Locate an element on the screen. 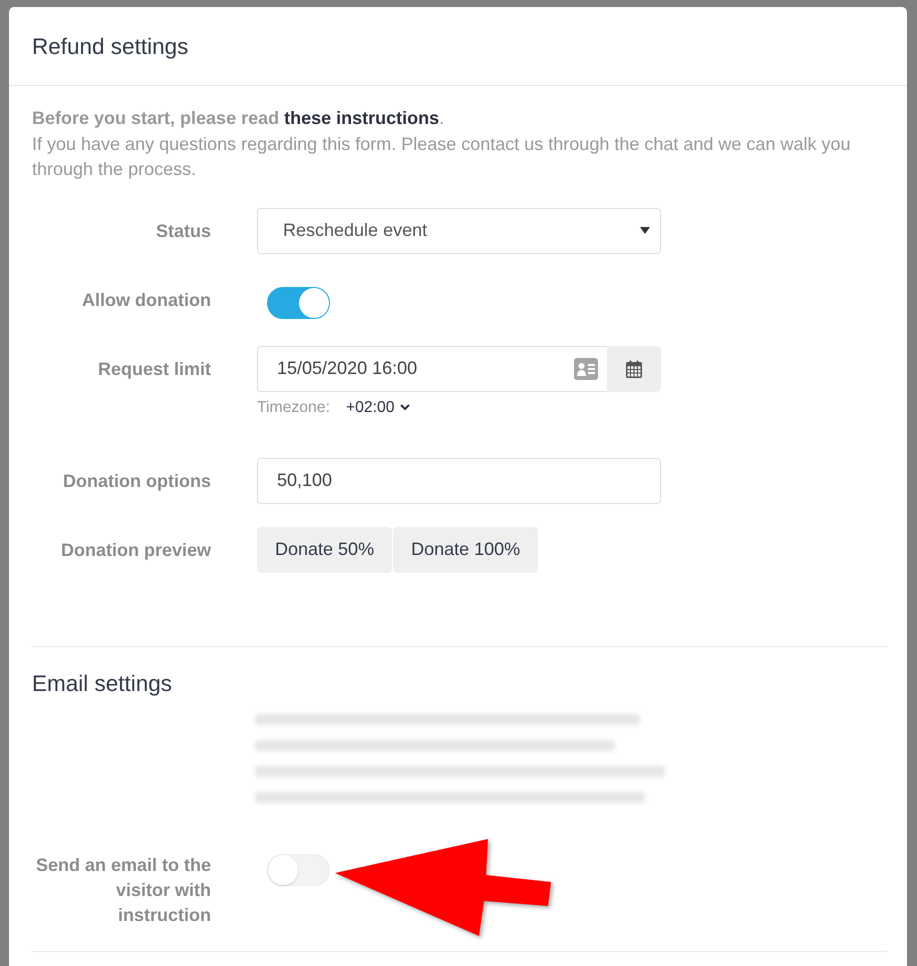 The image size is (917, 966). field-label: Status is located at coordinates (182, 231).